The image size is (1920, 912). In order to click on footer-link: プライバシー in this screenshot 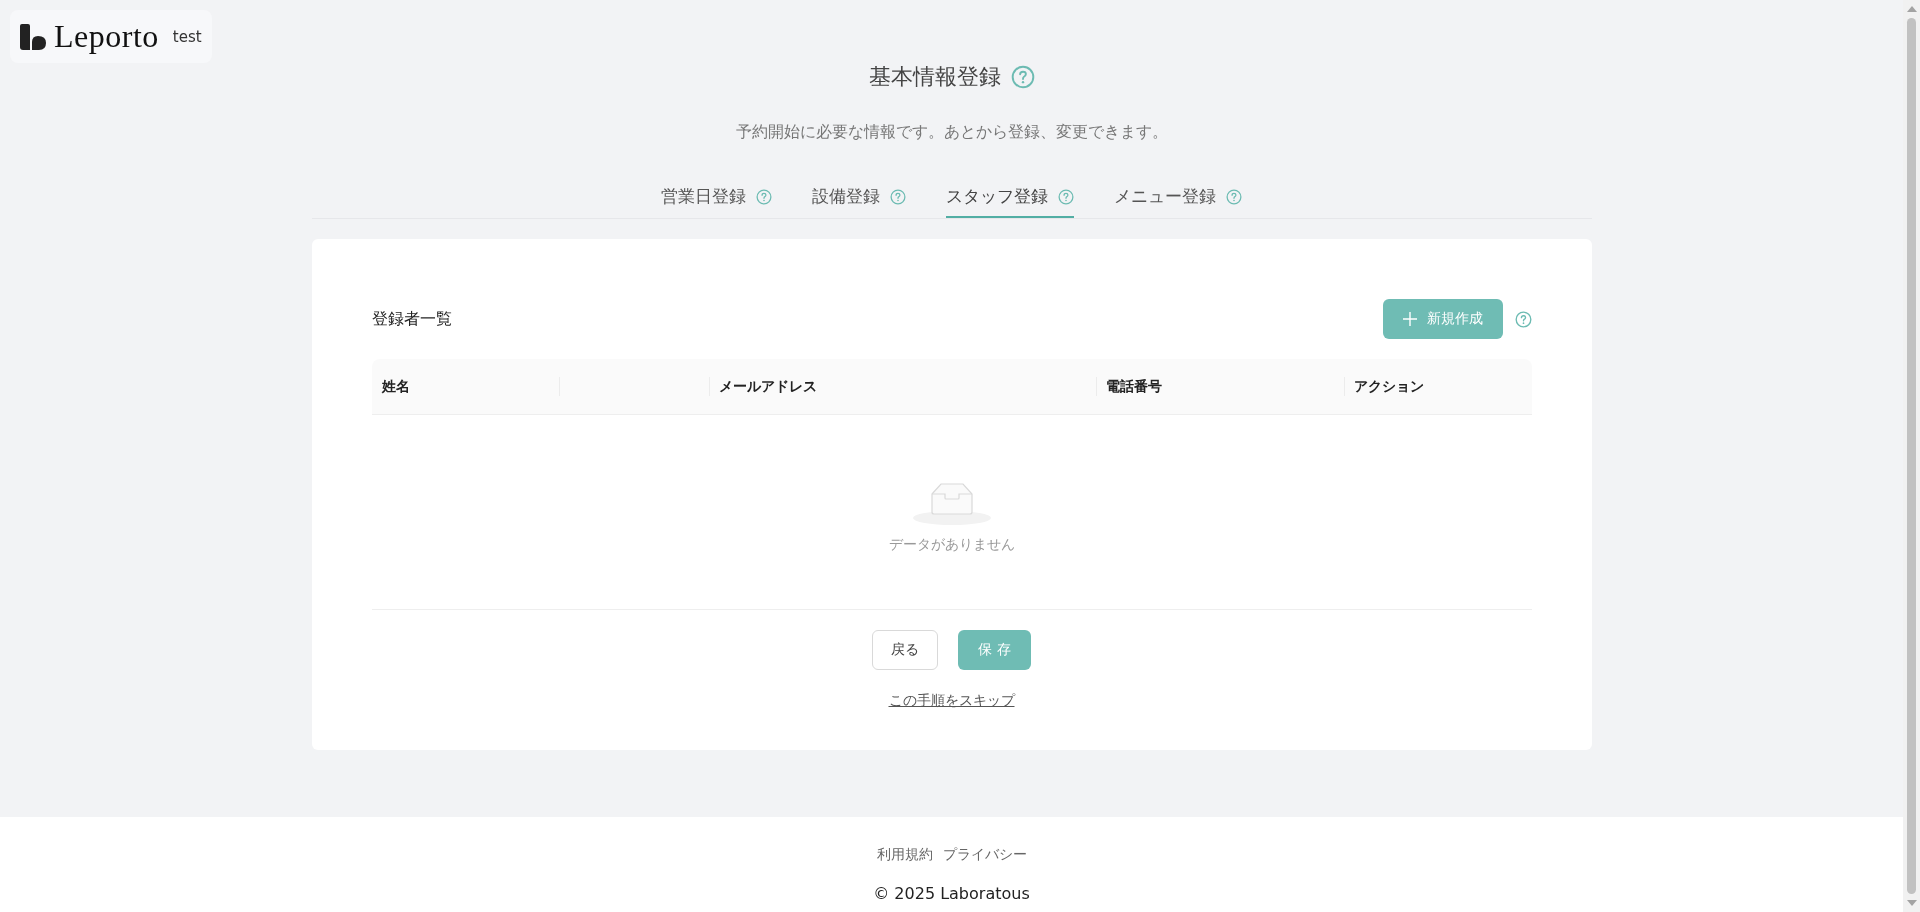, I will do `click(984, 855)`.